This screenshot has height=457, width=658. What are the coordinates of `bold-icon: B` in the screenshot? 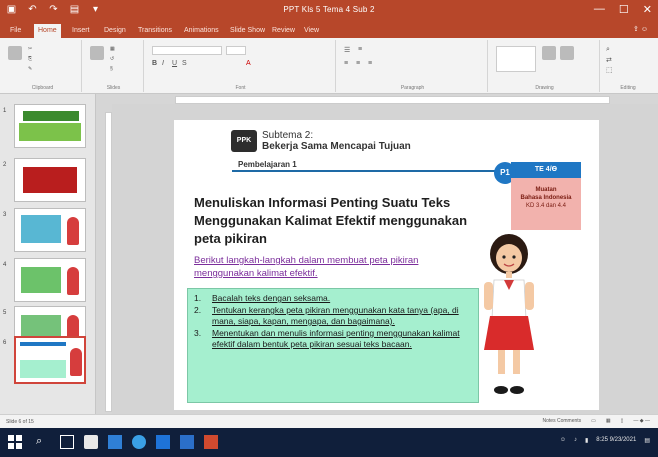 It's located at (154, 63).